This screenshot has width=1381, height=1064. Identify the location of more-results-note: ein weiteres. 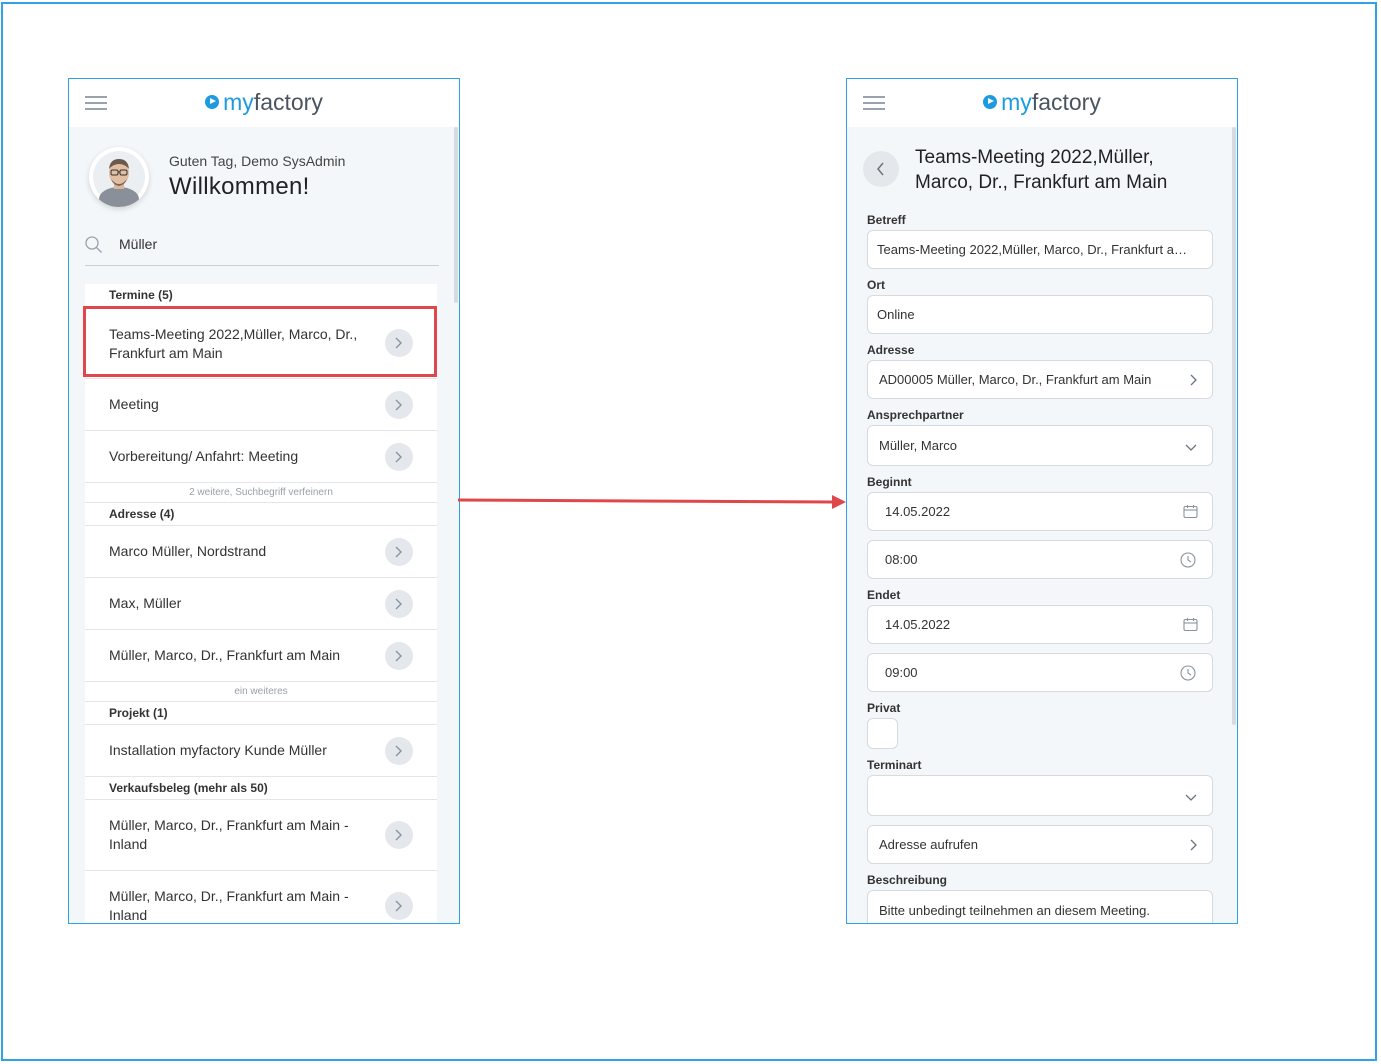
(261, 692).